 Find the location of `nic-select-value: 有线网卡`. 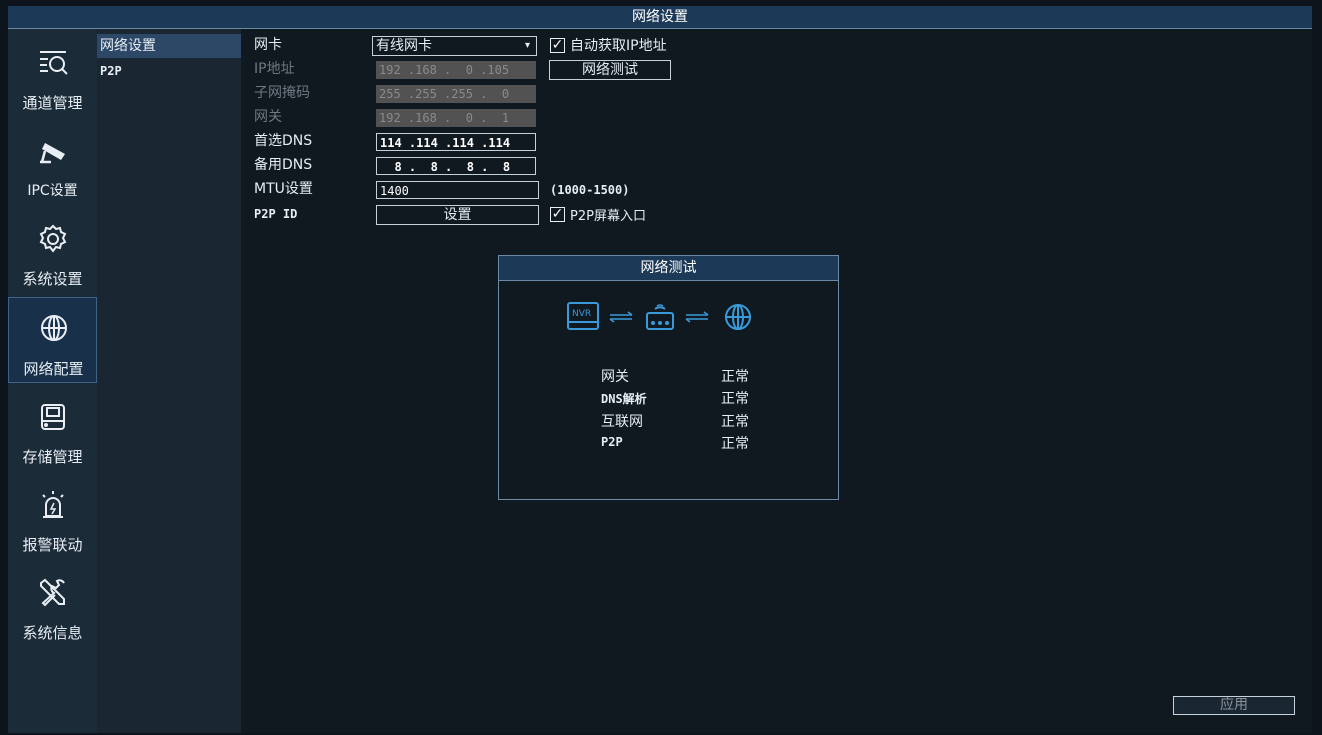

nic-select-value: 有线网卡 is located at coordinates (404, 46).